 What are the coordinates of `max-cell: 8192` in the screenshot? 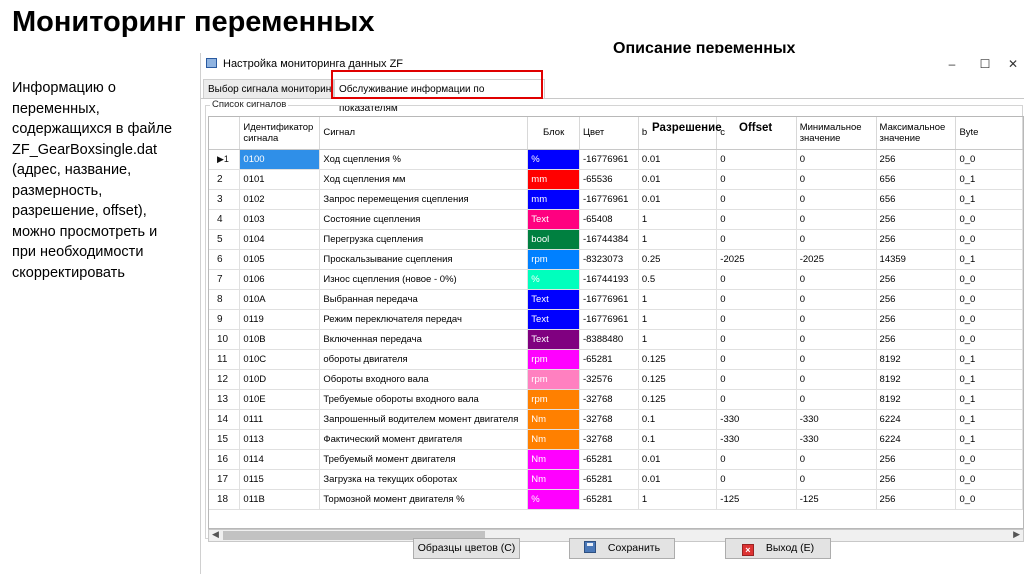 It's located at (916, 379).